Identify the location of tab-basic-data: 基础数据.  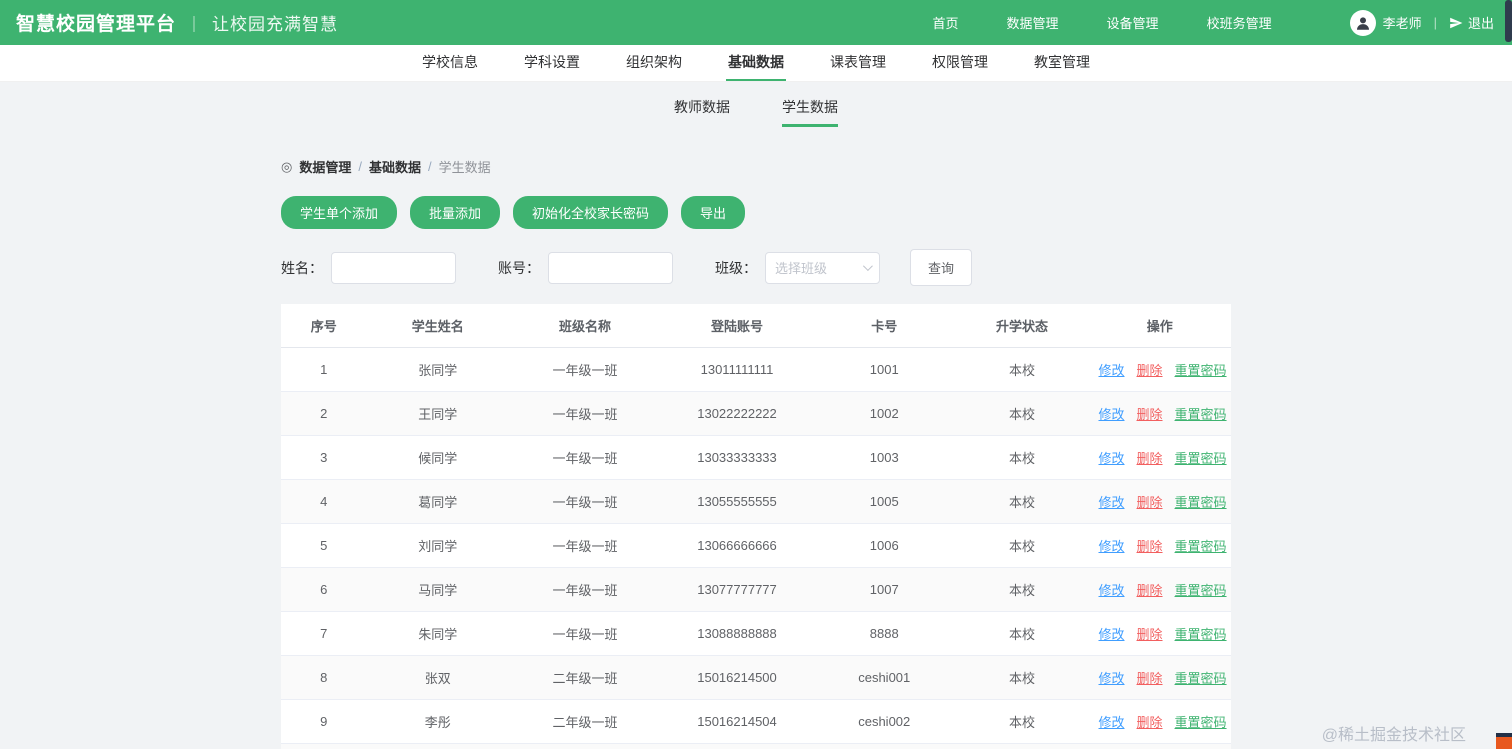
(756, 63).